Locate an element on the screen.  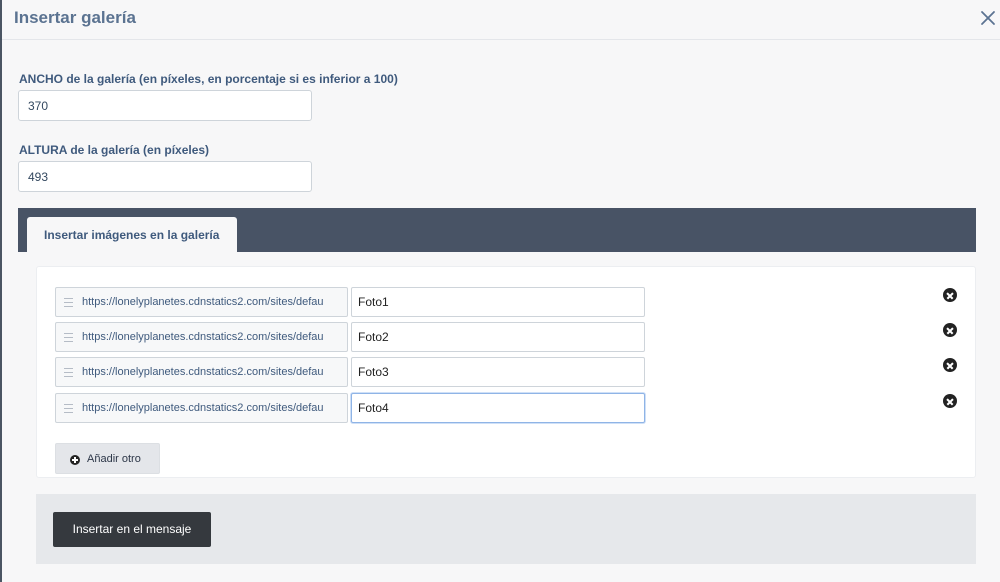
add-image-button: Añadir otro is located at coordinates (107, 458).